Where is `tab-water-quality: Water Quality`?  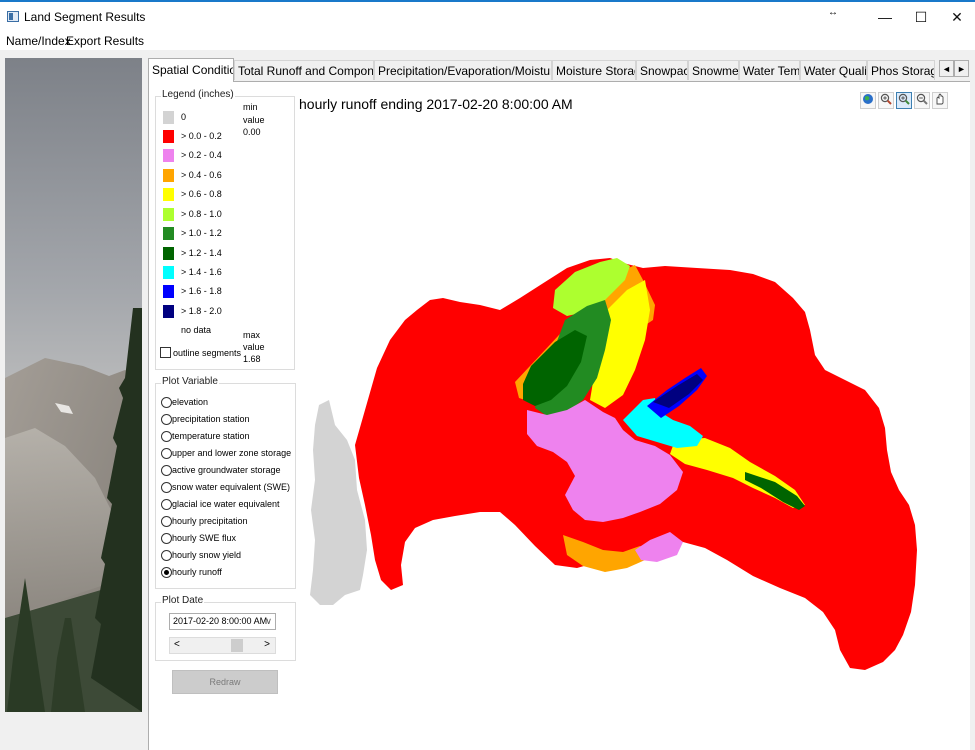
tab-water-quality: Water Quality is located at coordinates (833, 70).